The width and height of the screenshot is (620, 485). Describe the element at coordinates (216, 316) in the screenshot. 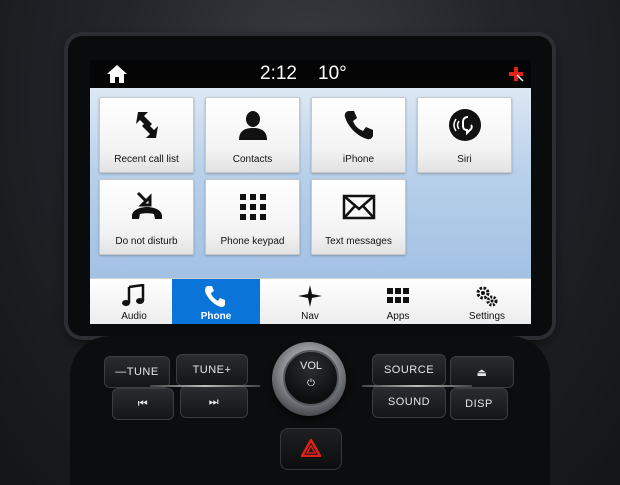

I see `nav-label: Phone` at that location.